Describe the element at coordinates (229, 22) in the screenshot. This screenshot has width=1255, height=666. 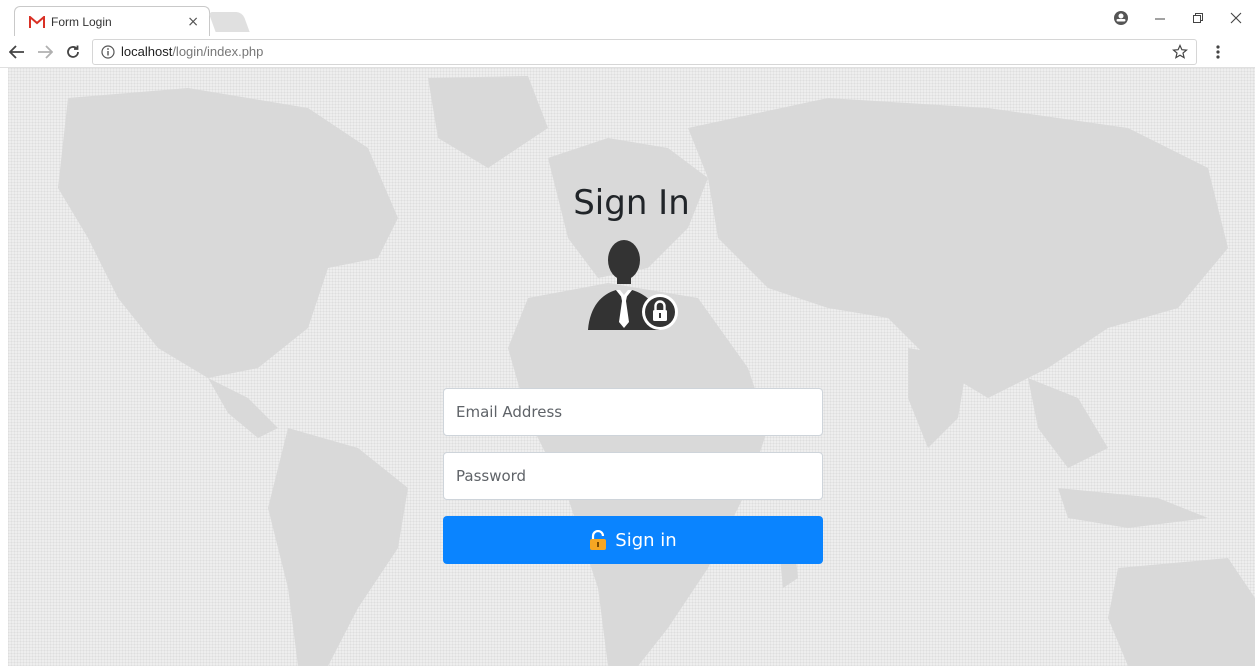
I see `new-tab-button` at that location.